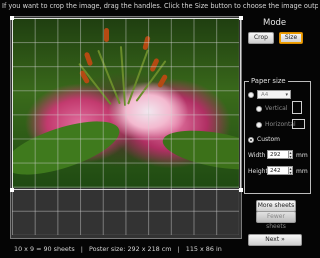  What do you see at coordinates (298, 124) in the screenshot?
I see `landscape-icon` at bounding box center [298, 124].